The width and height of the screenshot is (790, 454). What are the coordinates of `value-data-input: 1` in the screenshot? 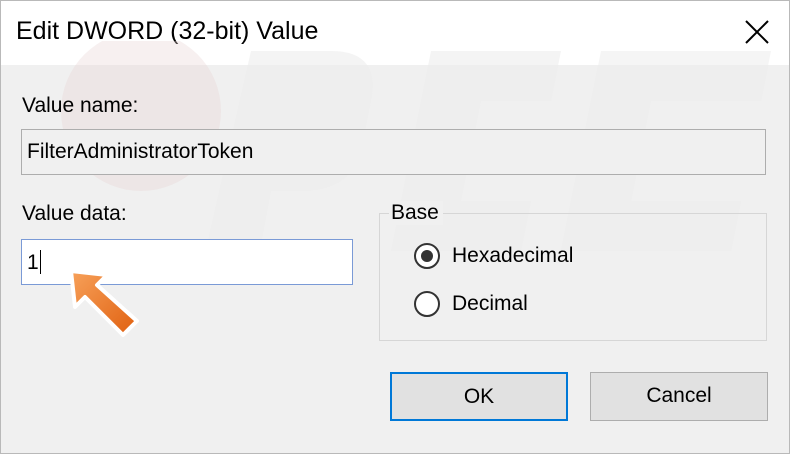 It's located at (187, 262).